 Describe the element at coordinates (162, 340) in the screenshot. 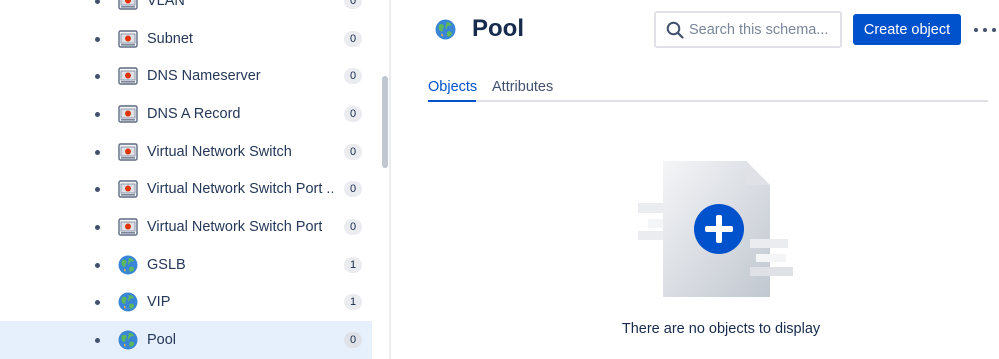

I see `tree-item-label: Pool` at that location.